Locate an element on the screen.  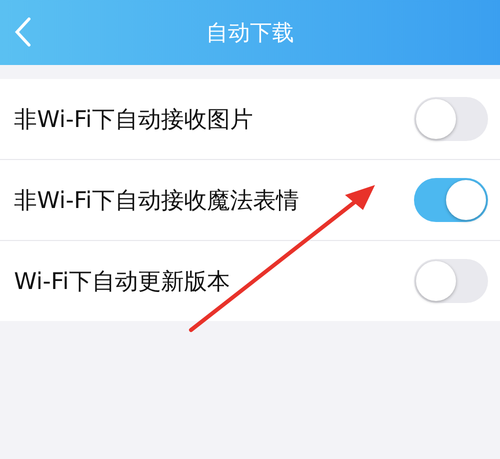
setting-label: 非Wi-Fi下自动接收图片 is located at coordinates (133, 120).